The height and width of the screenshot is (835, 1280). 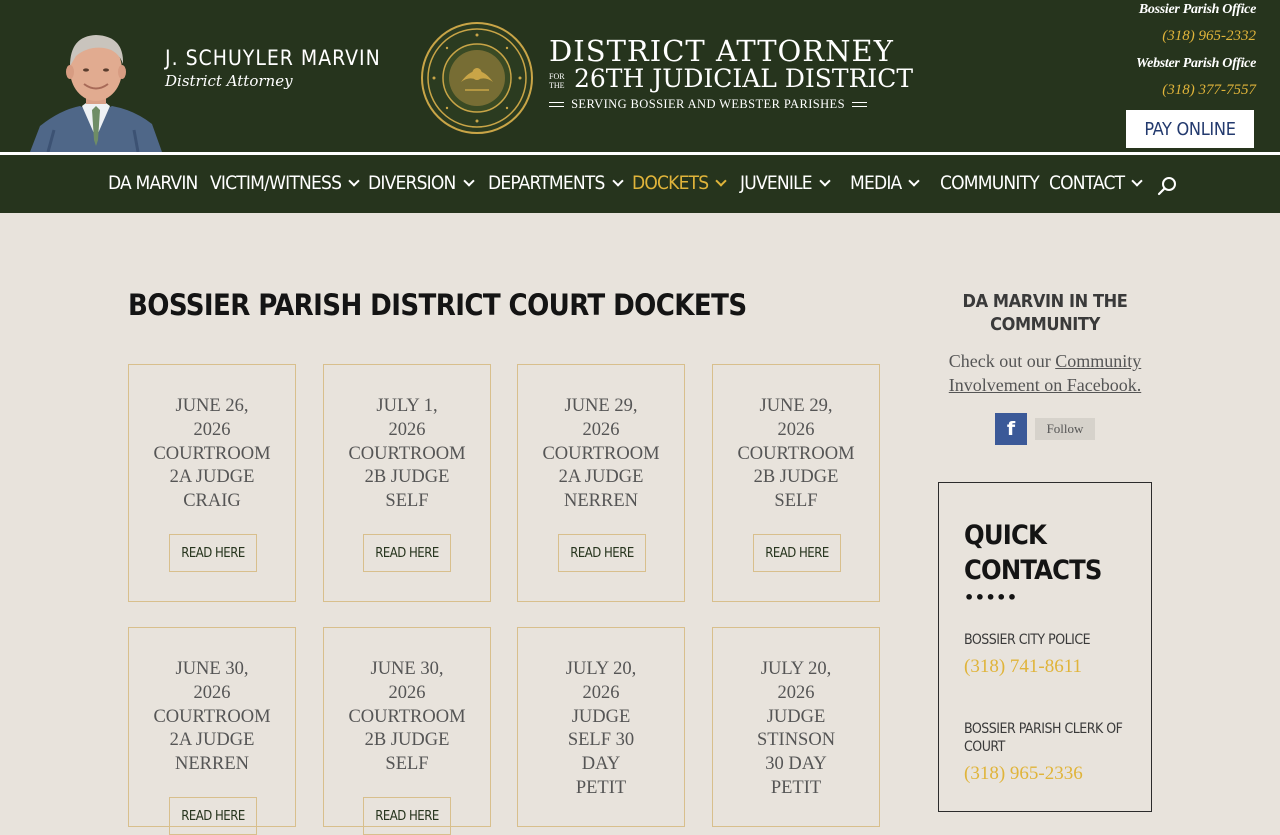 I want to click on docket-text: JUNE 29, 2026 COURTROOM 2B JUDGE SELF, so click(x=796, y=454).